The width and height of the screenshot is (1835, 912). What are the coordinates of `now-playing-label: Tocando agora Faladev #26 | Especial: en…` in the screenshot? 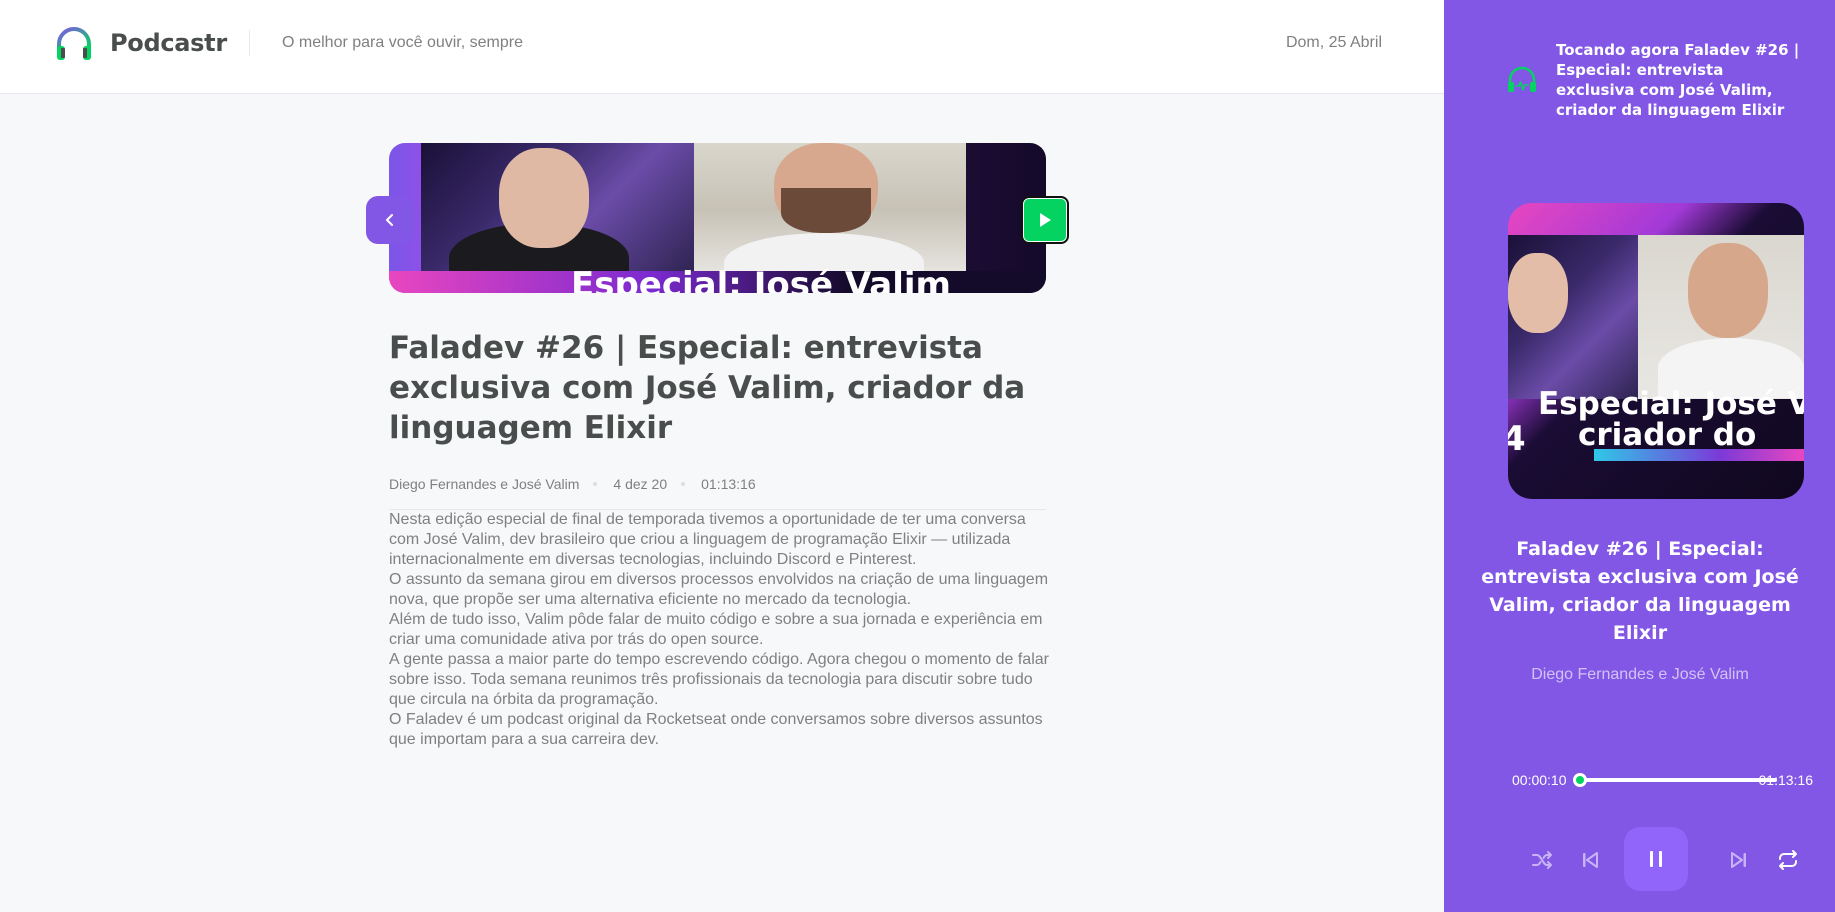 It's located at (1678, 80).